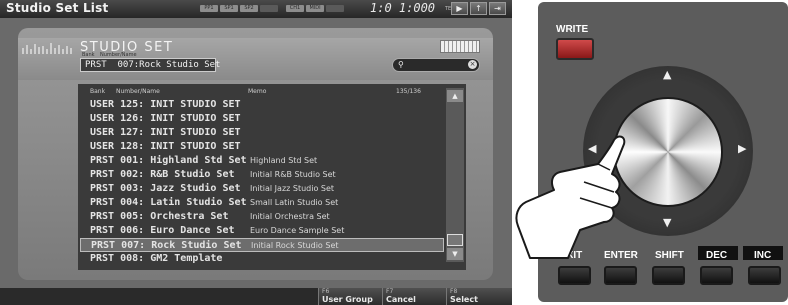 The image size is (788, 305). What do you see at coordinates (478, 8) in the screenshot?
I see `up-arrow-icon: ↑` at bounding box center [478, 8].